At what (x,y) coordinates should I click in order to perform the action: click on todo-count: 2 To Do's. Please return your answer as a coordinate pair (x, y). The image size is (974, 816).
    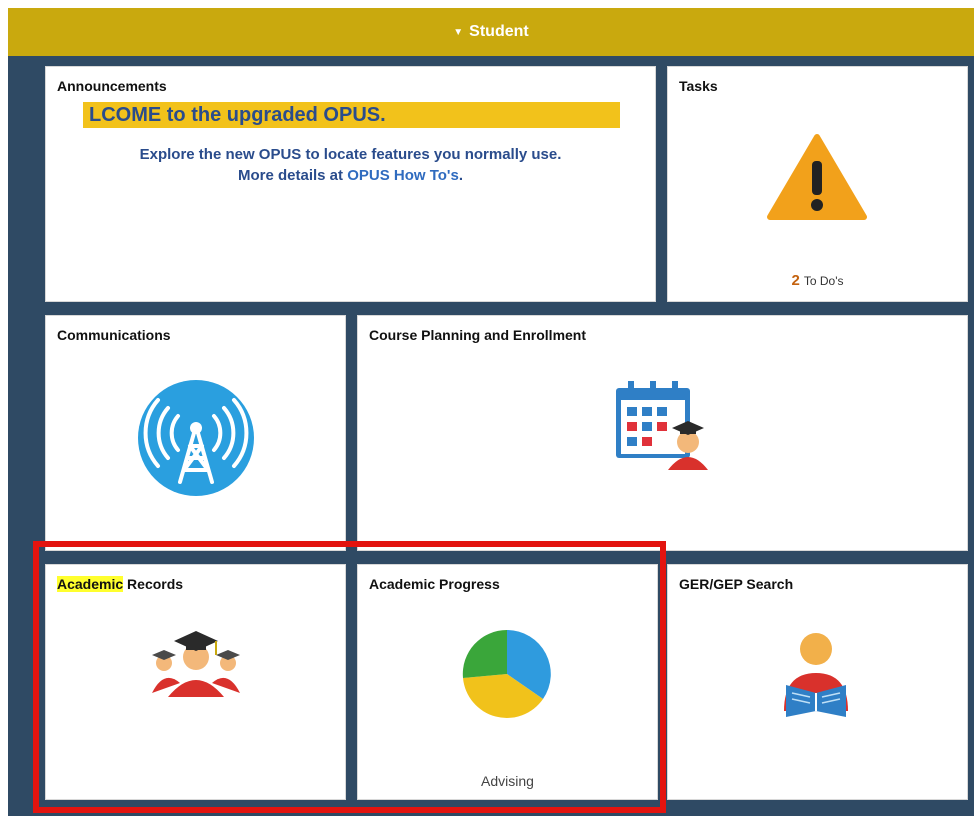
    Looking at the image, I should click on (817, 280).